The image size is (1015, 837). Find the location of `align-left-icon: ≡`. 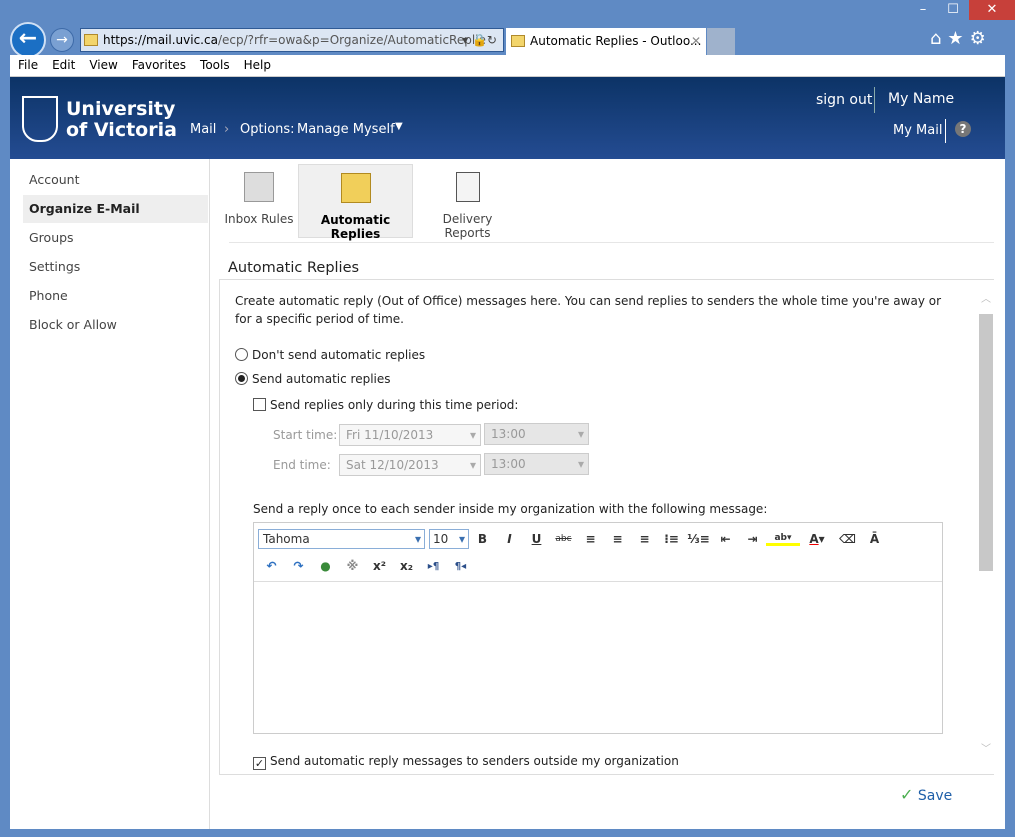

align-left-icon: ≡ is located at coordinates (590, 539).